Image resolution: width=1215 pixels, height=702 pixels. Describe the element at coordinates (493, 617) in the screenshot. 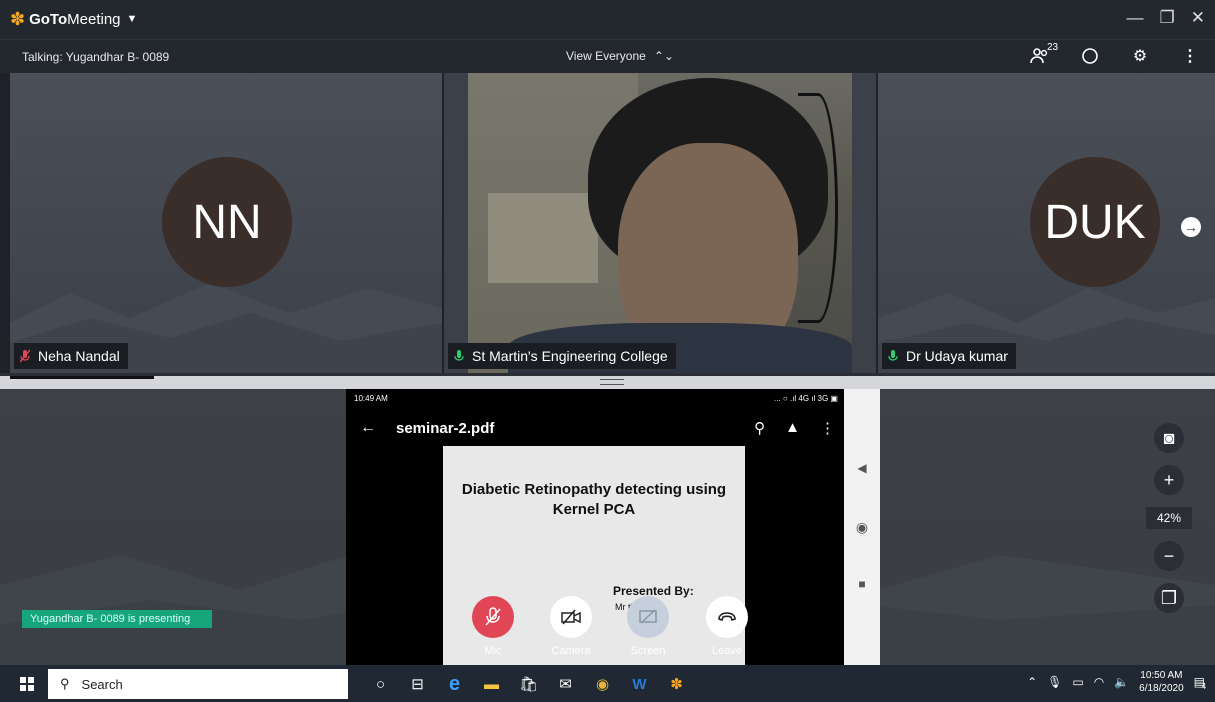

I see `mic-muted-icon` at that location.